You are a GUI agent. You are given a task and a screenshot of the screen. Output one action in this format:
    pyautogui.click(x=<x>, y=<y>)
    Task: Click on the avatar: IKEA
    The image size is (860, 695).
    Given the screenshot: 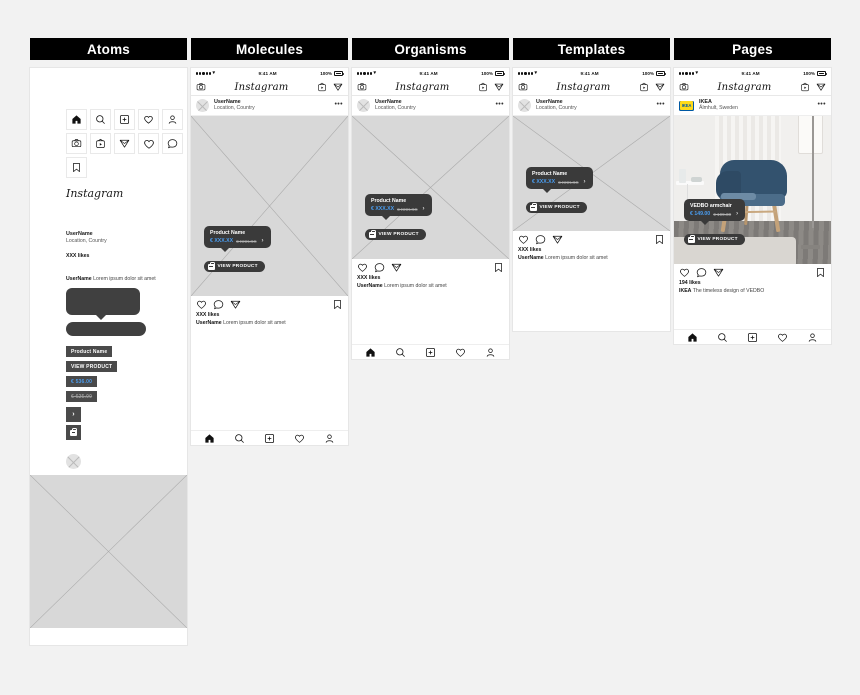 What is the action you would take?
    pyautogui.click(x=686, y=105)
    